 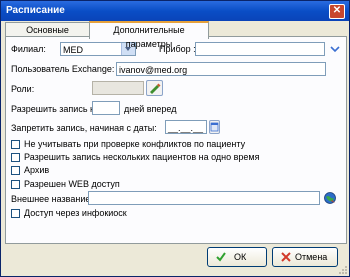 What do you see at coordinates (311, 257) in the screenshot?
I see `cancel-label: Отмена` at bounding box center [311, 257].